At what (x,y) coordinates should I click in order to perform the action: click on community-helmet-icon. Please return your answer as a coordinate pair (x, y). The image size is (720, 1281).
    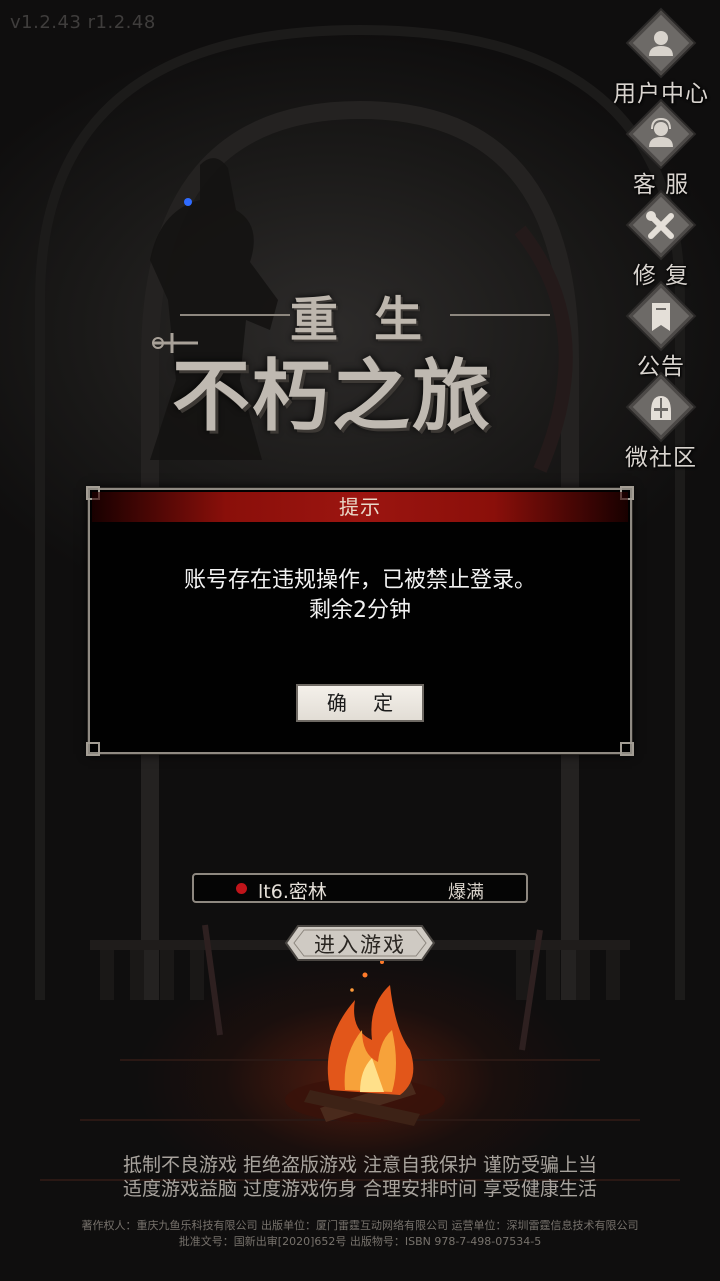
    Looking at the image, I should click on (661, 408).